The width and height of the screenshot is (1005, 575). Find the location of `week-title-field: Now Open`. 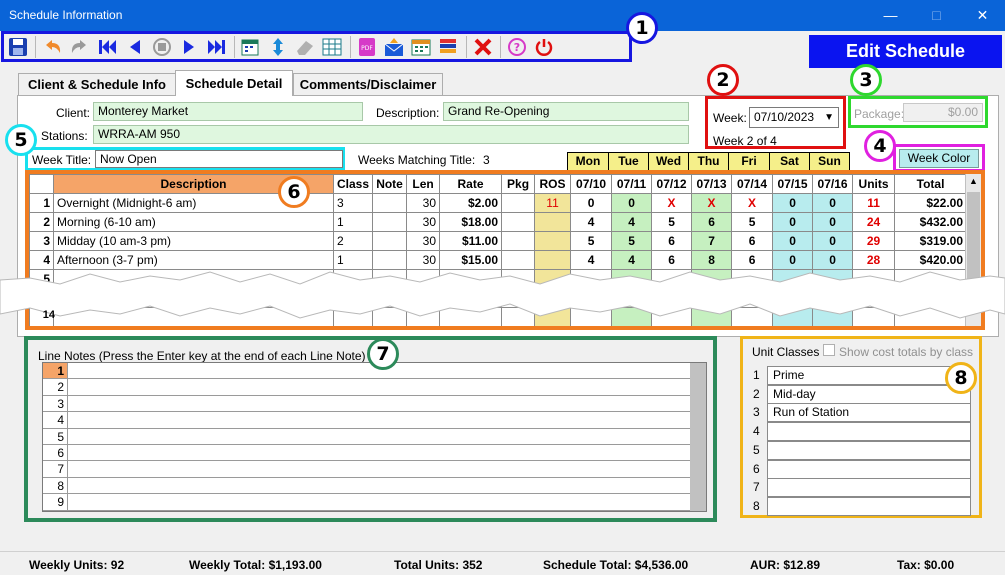

week-title-field: Now Open is located at coordinates (219, 159).